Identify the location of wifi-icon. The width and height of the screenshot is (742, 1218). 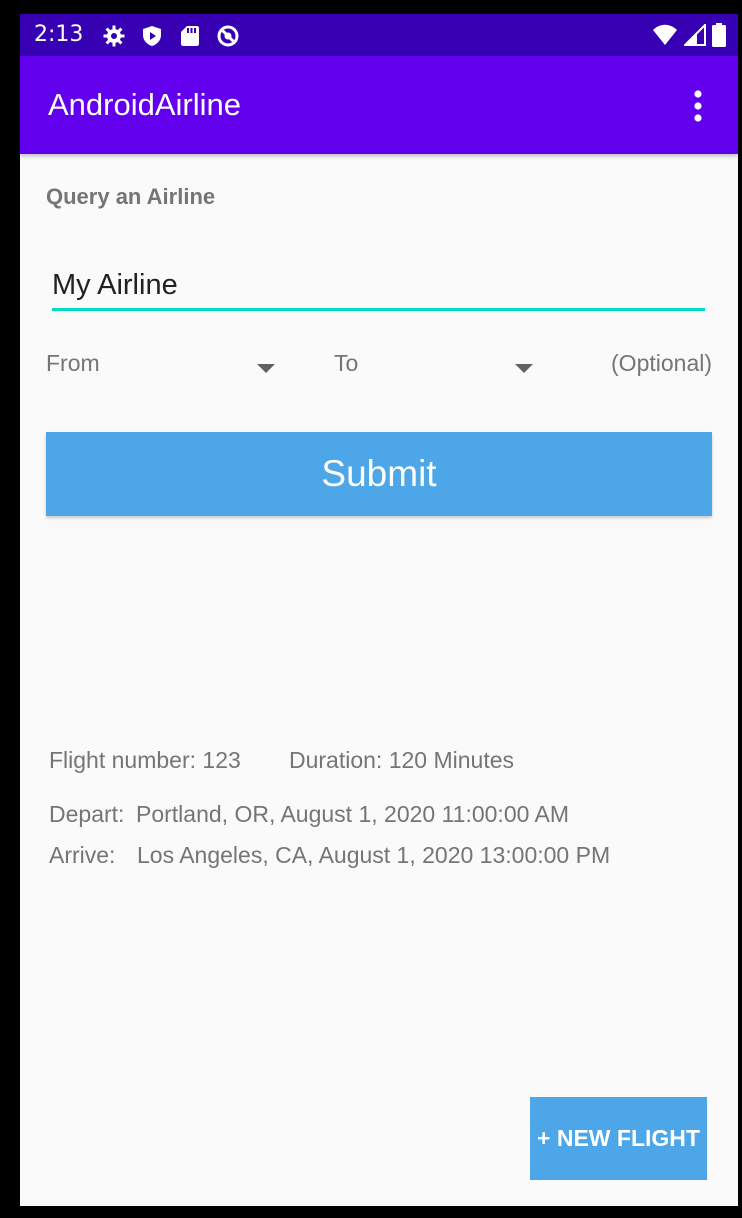
(665, 34).